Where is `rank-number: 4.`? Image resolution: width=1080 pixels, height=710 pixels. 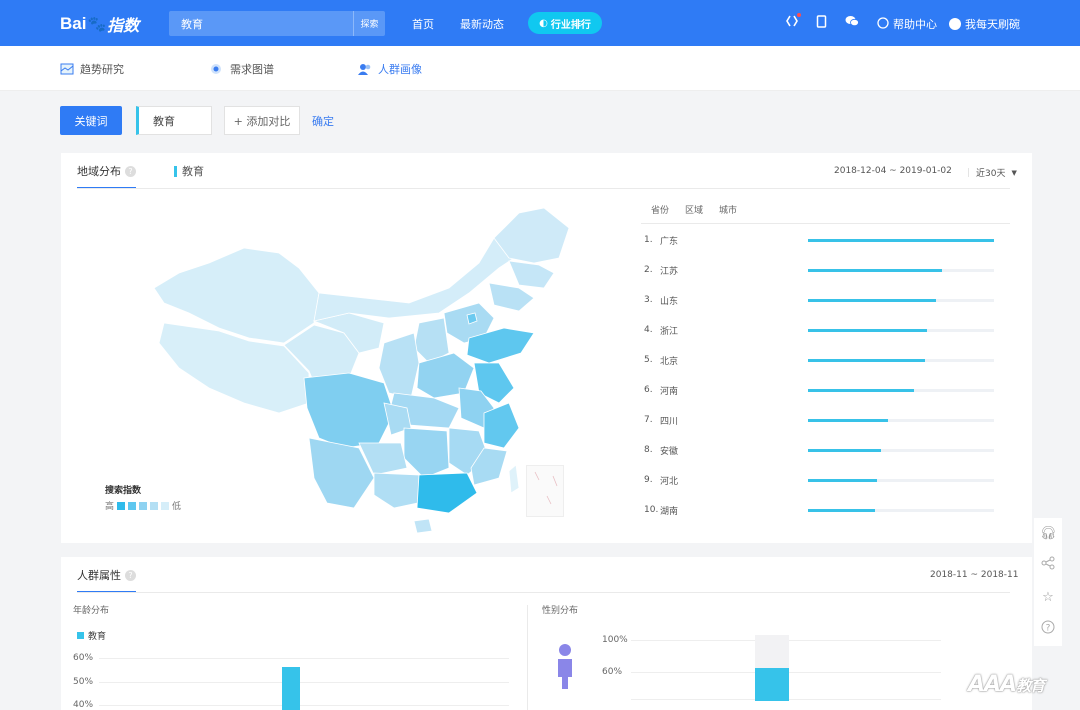
rank-number: 4. is located at coordinates (648, 330).